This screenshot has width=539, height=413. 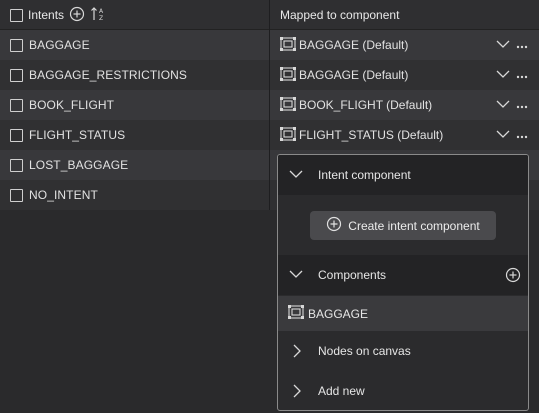 I want to click on intent-name: BAGGAGE, so click(x=59, y=45).